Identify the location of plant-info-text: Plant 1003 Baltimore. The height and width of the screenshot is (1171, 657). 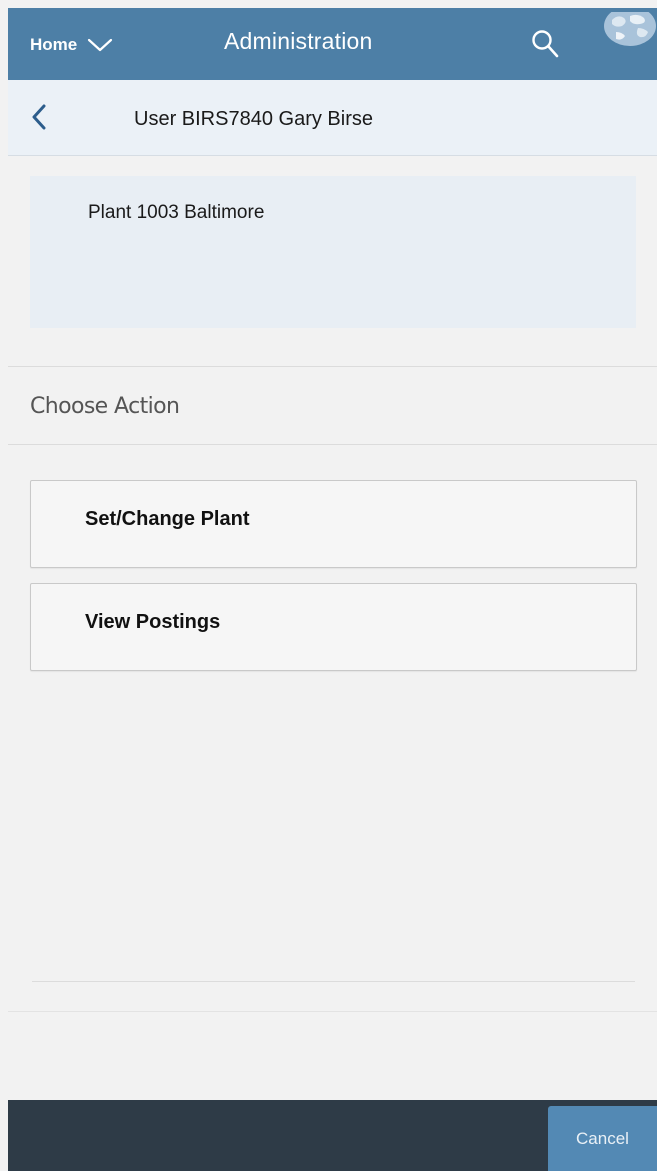
(176, 212).